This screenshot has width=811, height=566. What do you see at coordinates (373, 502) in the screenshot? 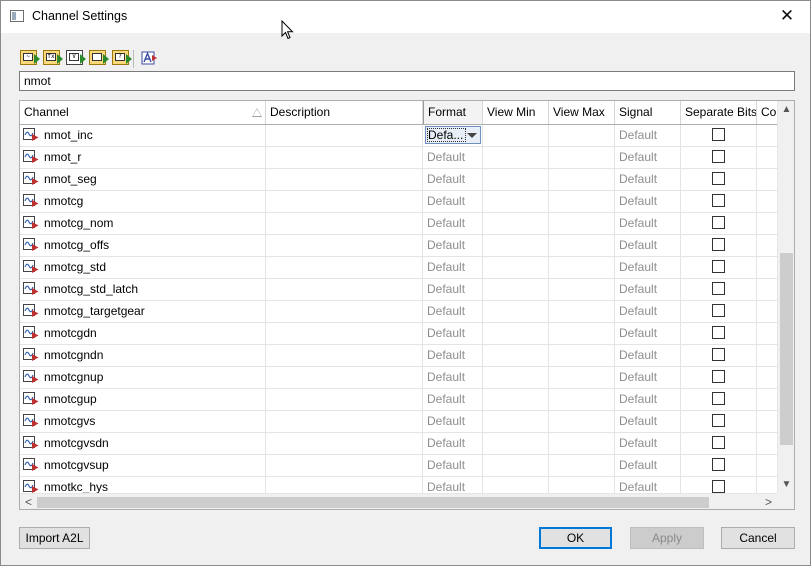
I see `horizontal-scroll-thumb` at bounding box center [373, 502].